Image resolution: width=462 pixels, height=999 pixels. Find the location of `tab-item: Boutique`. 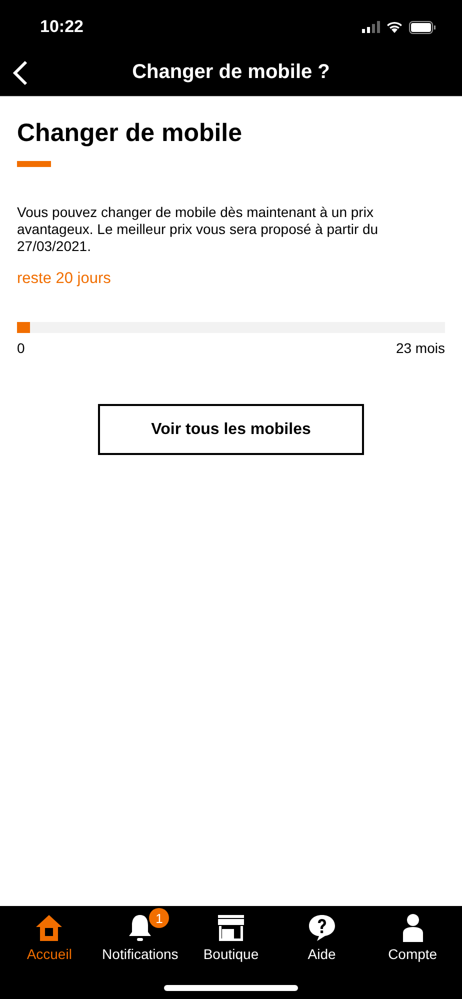

tab-item: Boutique is located at coordinates (231, 937).